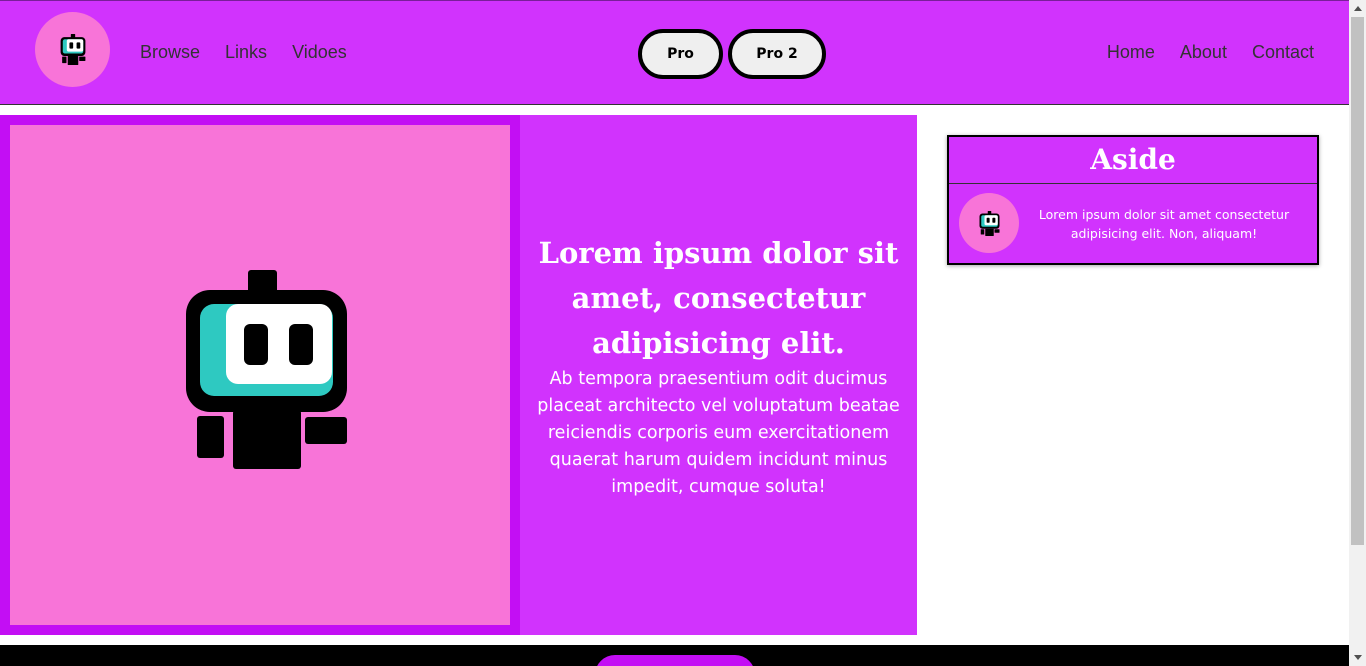  Describe the element at coordinates (1357, 281) in the screenshot. I see `scrollbar-thumb` at that location.